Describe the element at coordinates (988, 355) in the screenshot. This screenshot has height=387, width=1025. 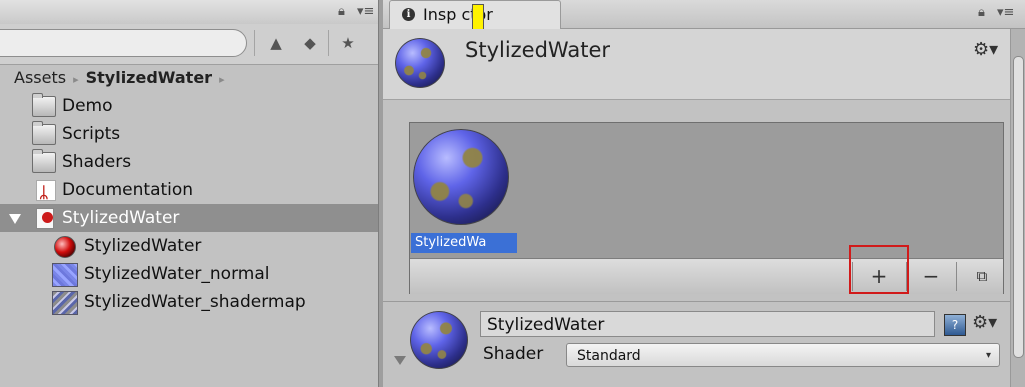
I see `dropdown-arrow-icon: ▾` at that location.